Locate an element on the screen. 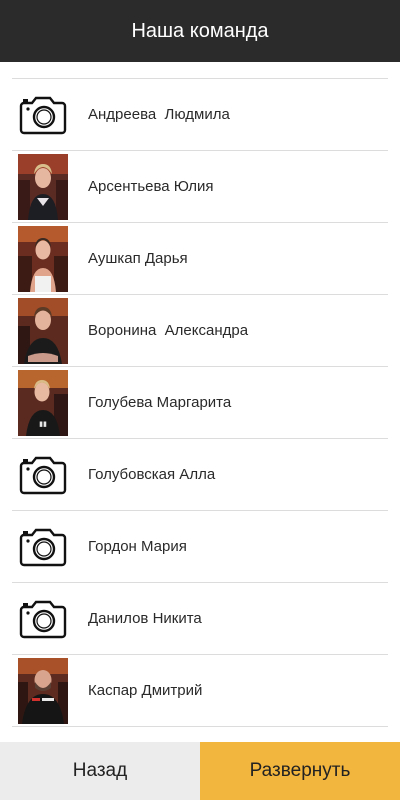 The image size is (400, 800). list-item: Гордон Мария is located at coordinates (200, 547).